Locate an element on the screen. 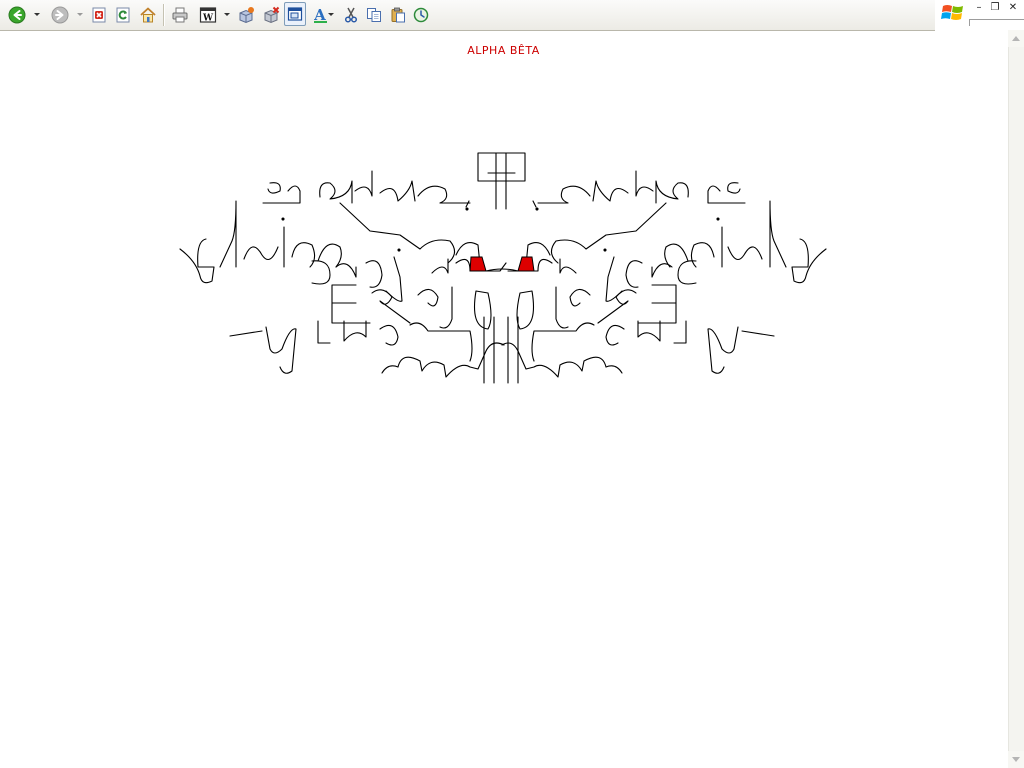 Image resolution: width=1024 pixels, height=768 pixels. script-row-4-right is located at coordinates (596, 307).